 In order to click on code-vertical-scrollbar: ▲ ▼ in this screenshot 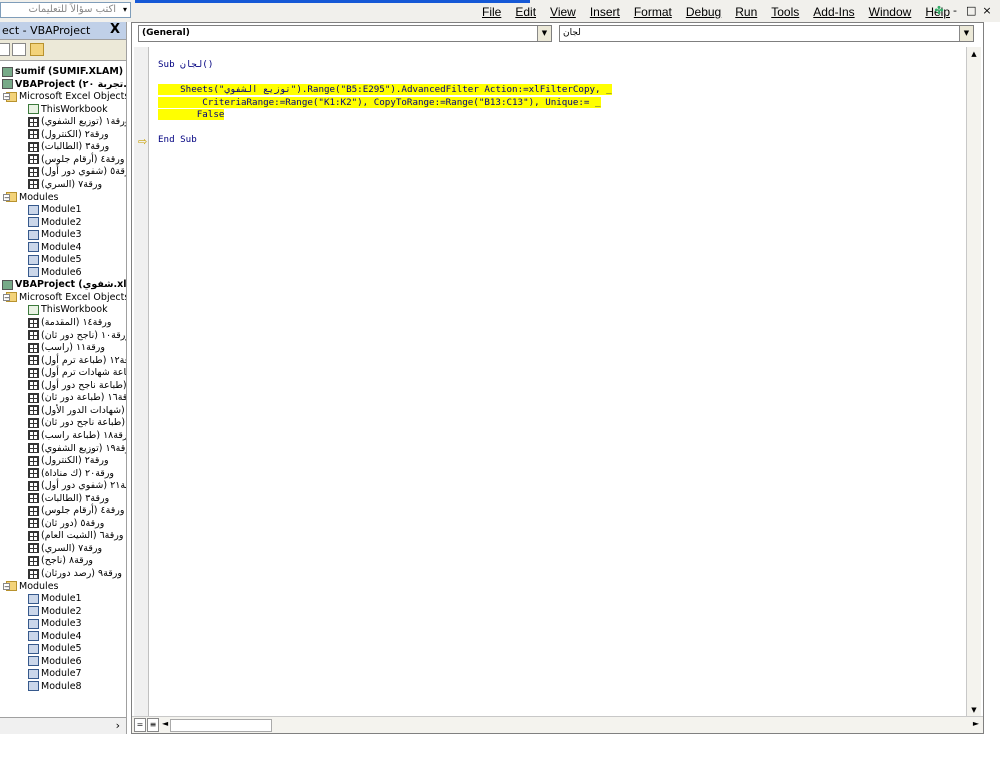, I will do `click(973, 382)`.